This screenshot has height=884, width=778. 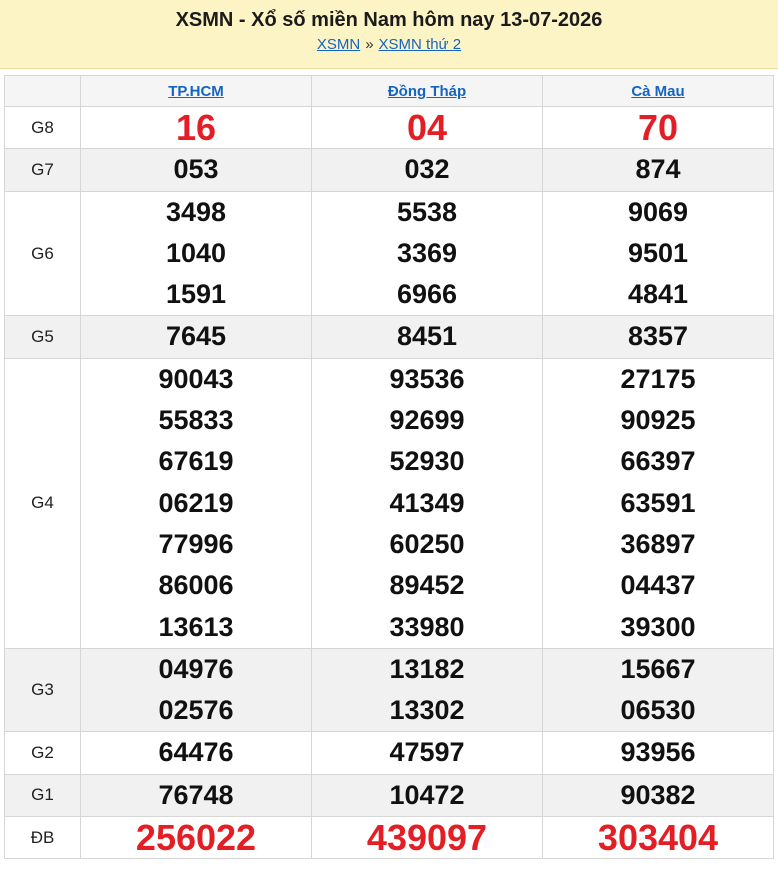 I want to click on prize-cell: 27175 90925 66397 63591 36897 04437 39300, so click(x=658, y=503).